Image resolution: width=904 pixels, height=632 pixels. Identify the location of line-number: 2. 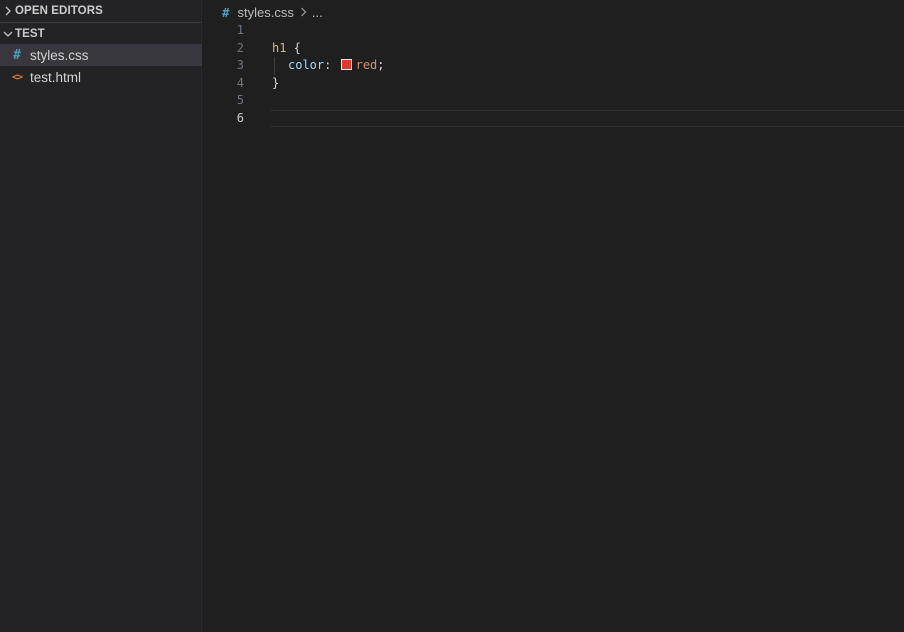
(240, 47).